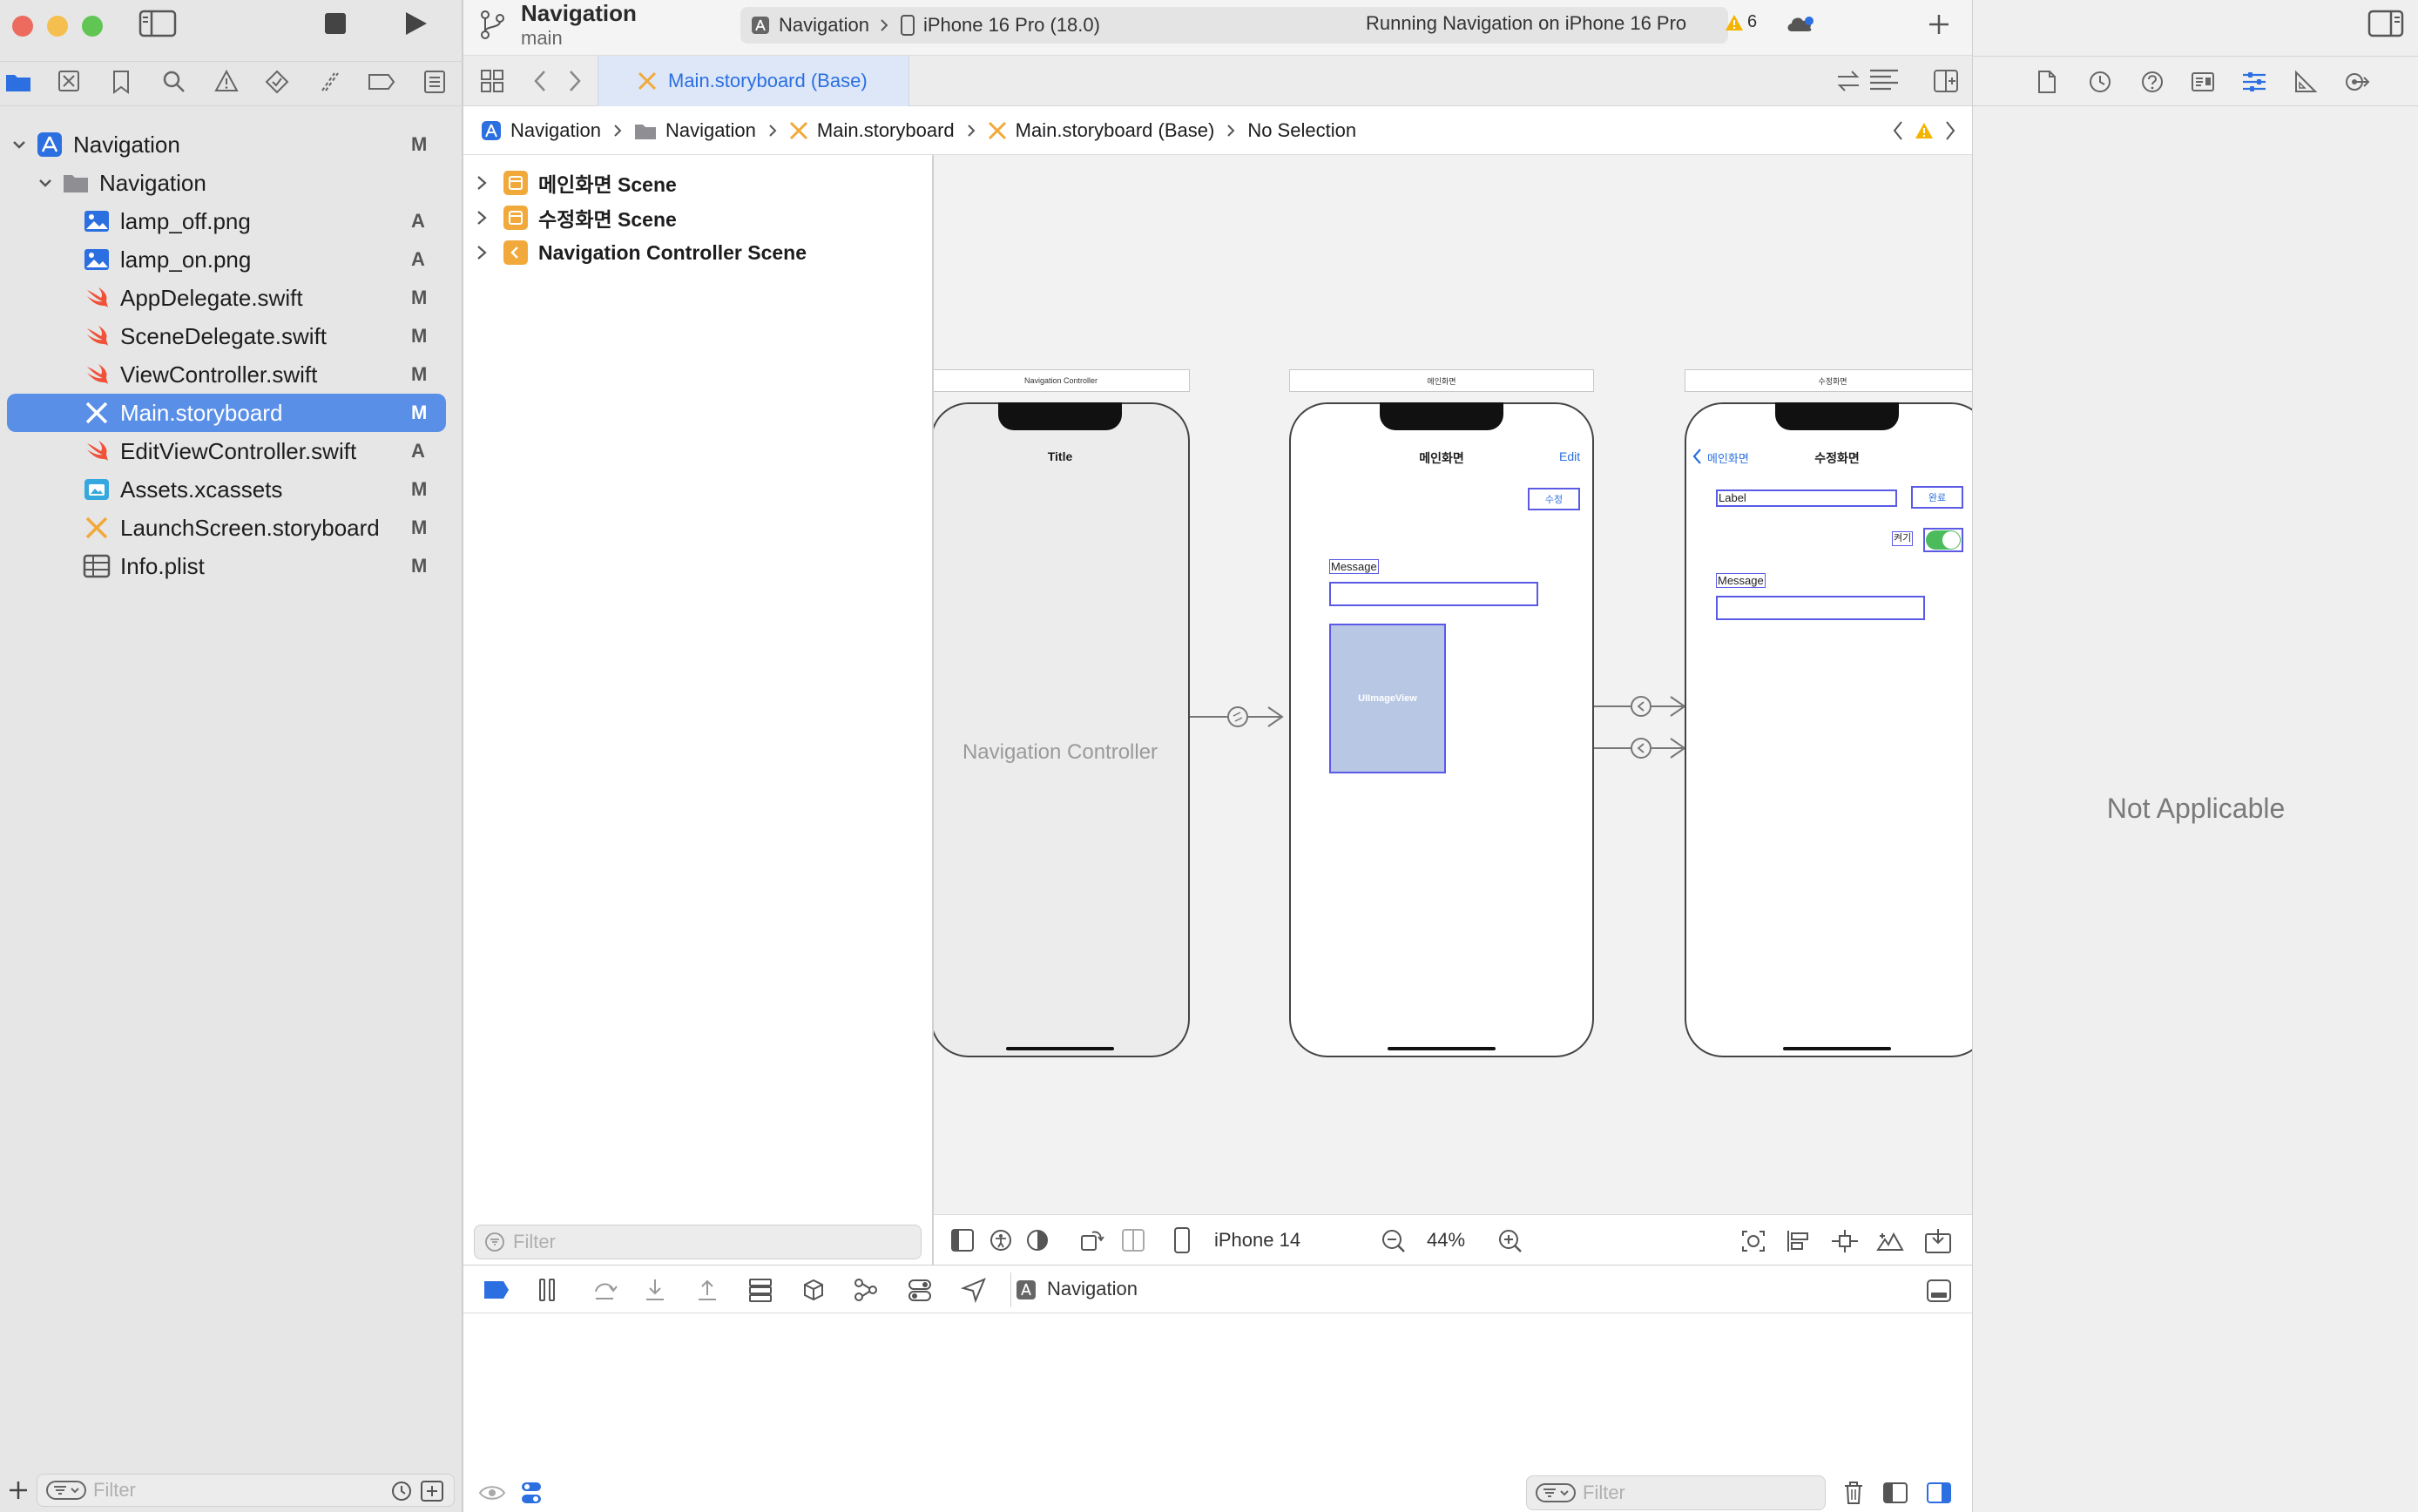  Describe the element at coordinates (415, 23) in the screenshot. I see `run-icon` at that location.